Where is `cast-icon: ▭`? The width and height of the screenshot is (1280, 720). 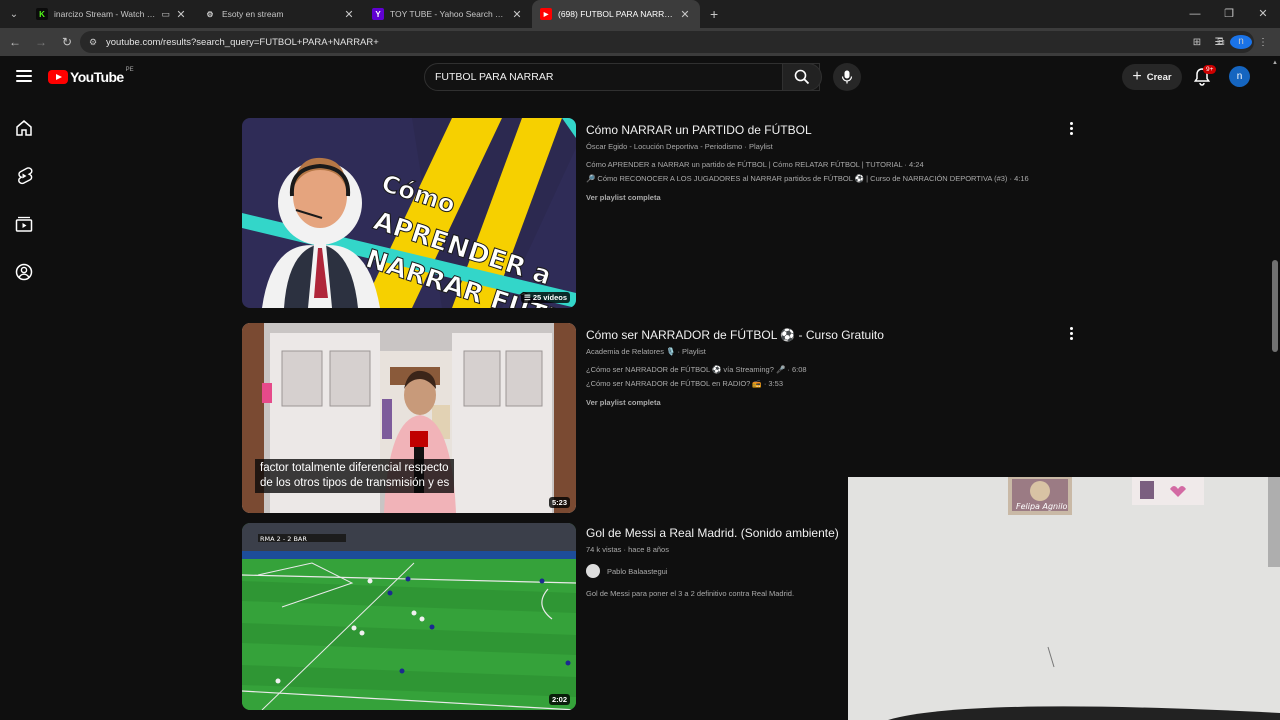 cast-icon: ▭ is located at coordinates (165, 13).